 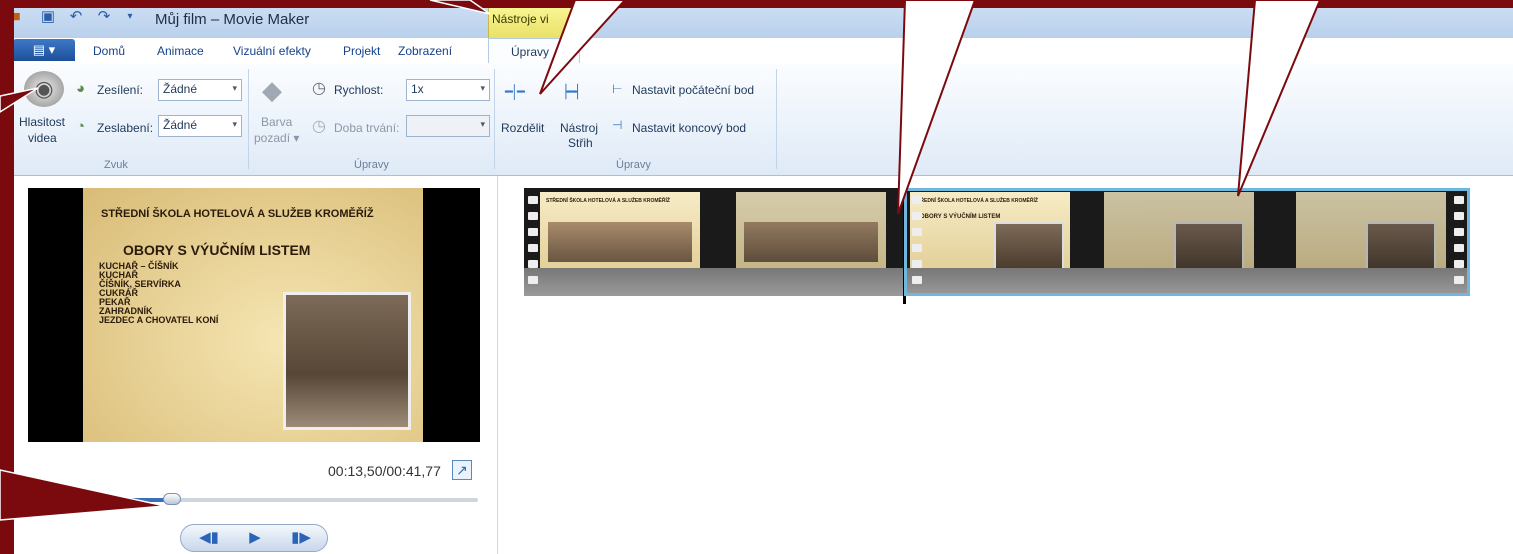 What do you see at coordinates (19, 100) in the screenshot?
I see `callout-volume` at bounding box center [19, 100].